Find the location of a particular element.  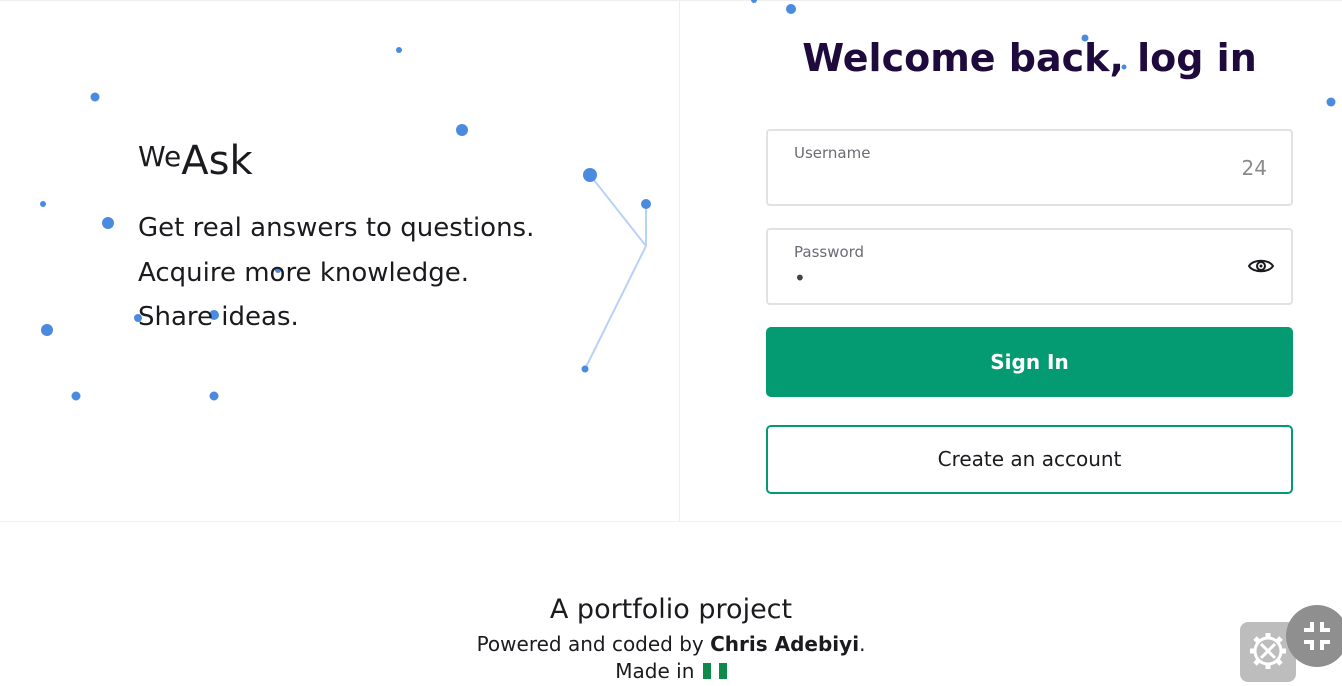

username-field: Username 24 is located at coordinates (1029, 167).